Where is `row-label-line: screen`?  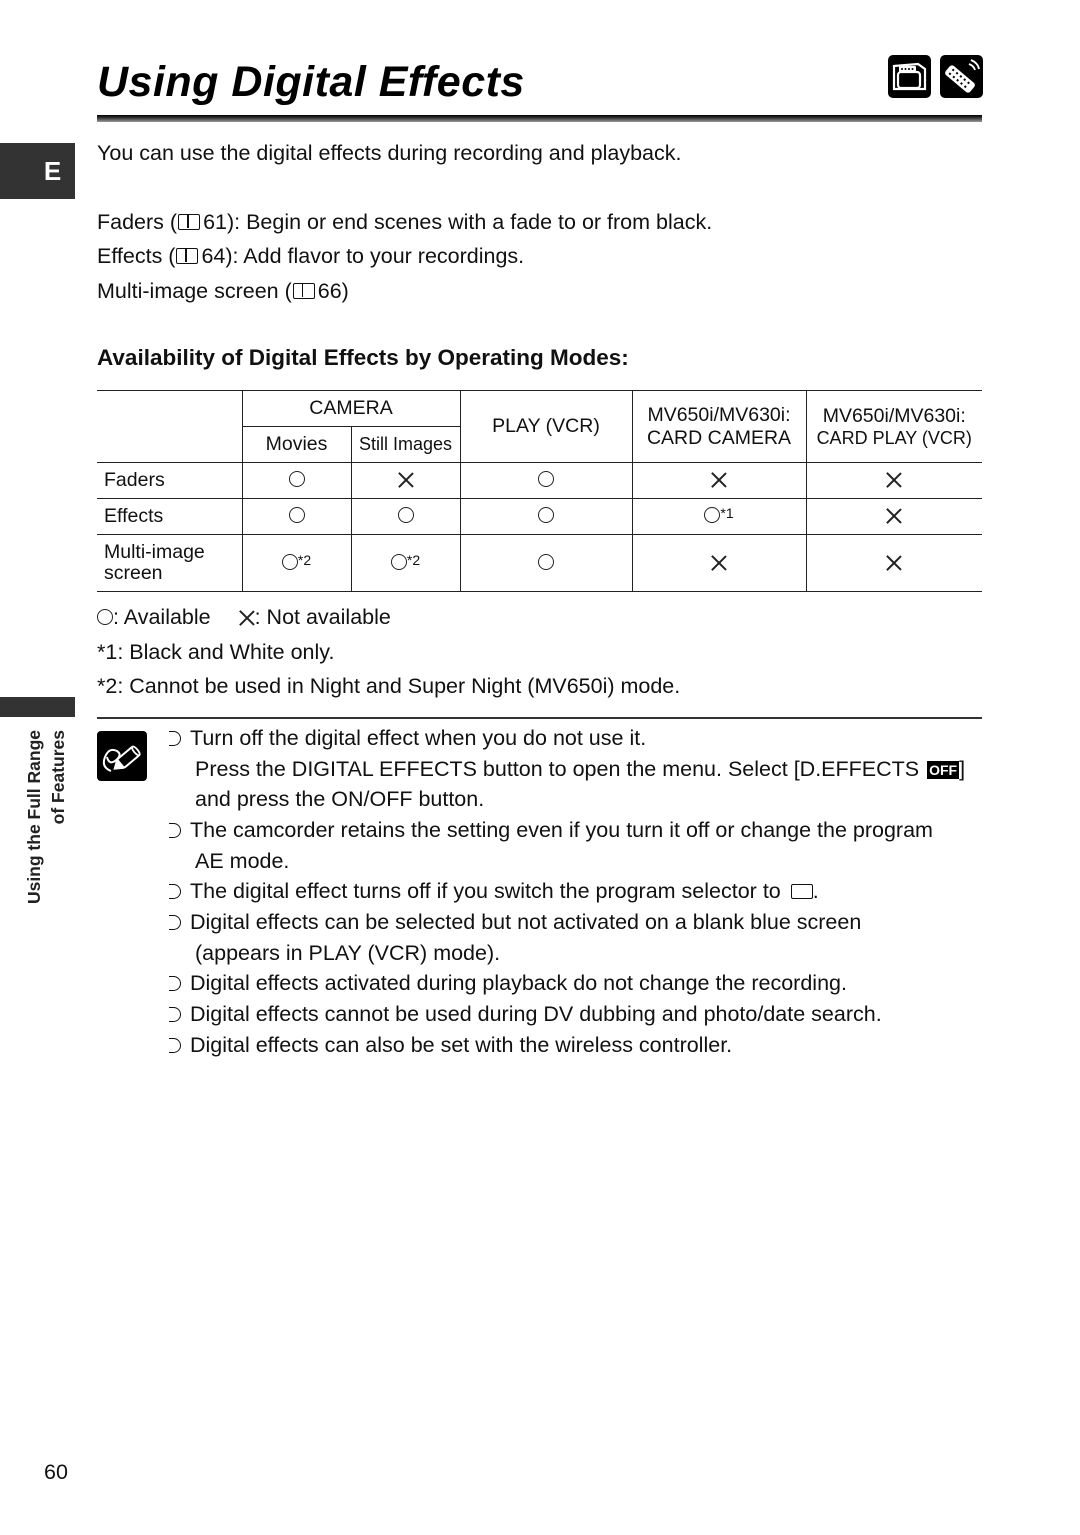 row-label-line: screen is located at coordinates (133, 573).